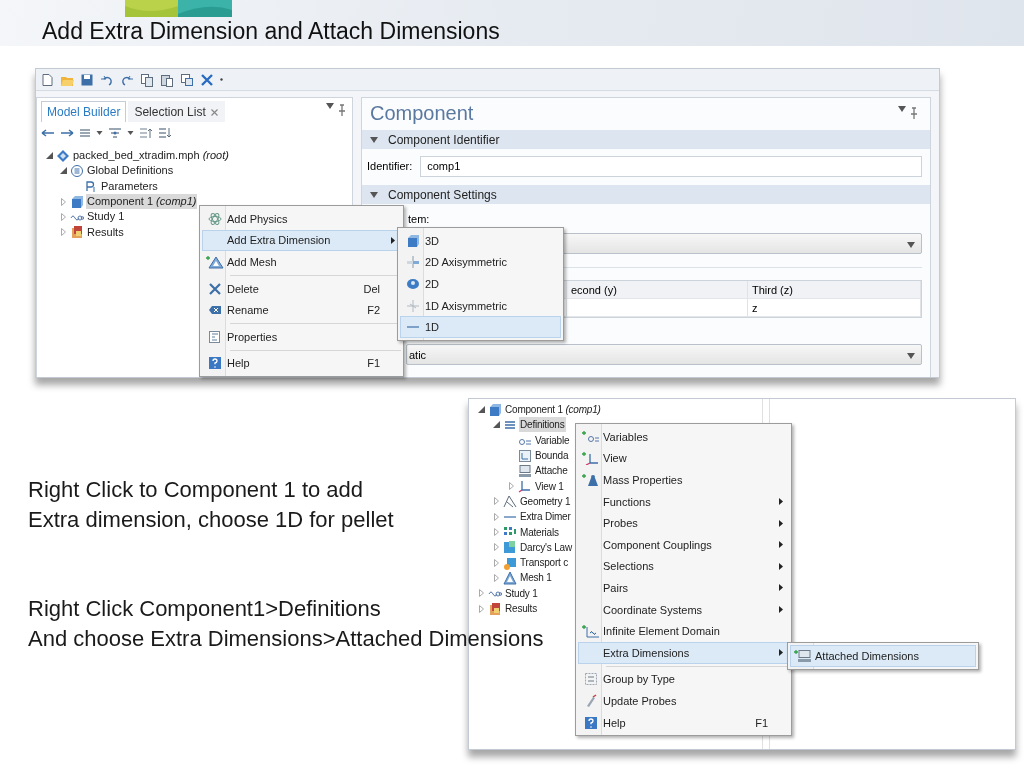 The height and width of the screenshot is (768, 1024). I want to click on tree-item: Mesh 1, so click(536, 578).